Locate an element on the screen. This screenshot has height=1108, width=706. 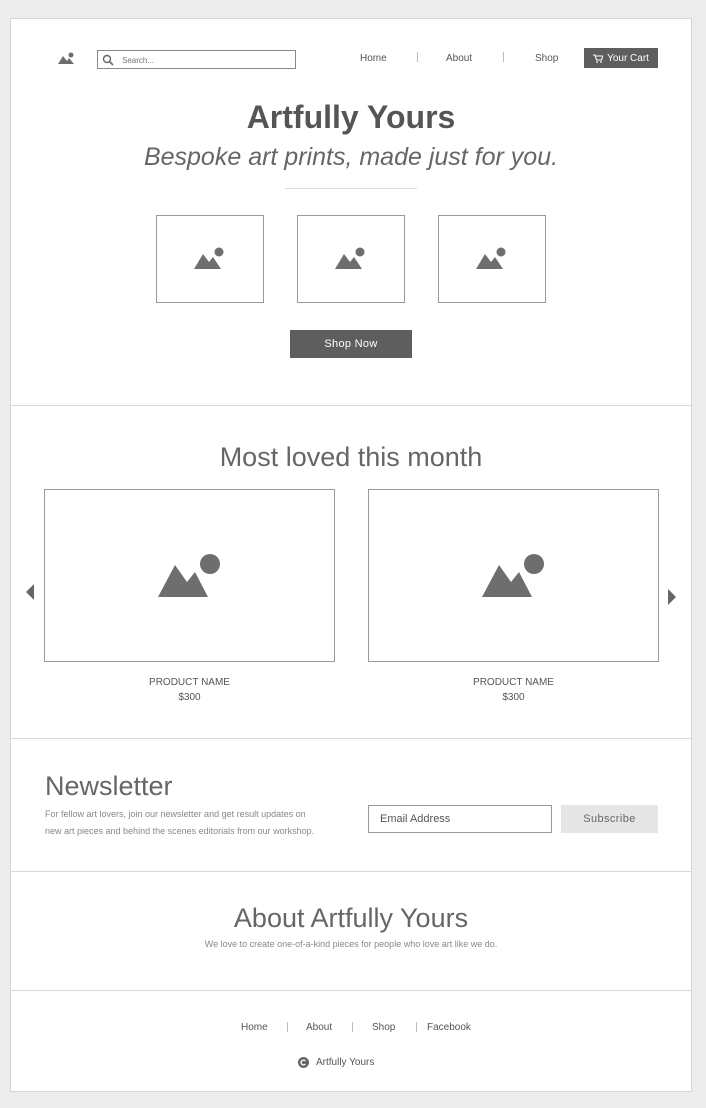
search-box is located at coordinates (196, 59).